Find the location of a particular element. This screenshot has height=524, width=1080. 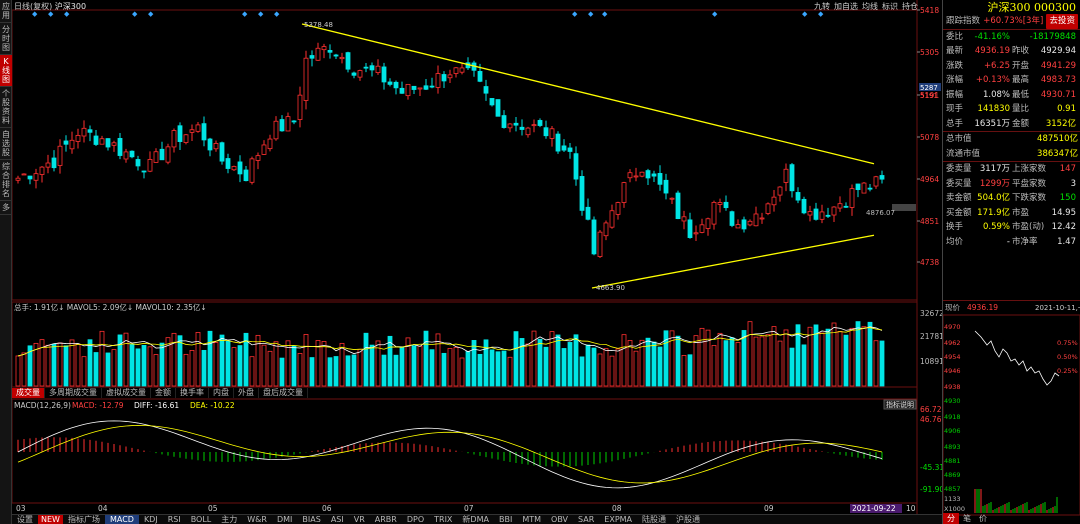

indicator-tab: 新DMA is located at coordinates (475, 519).